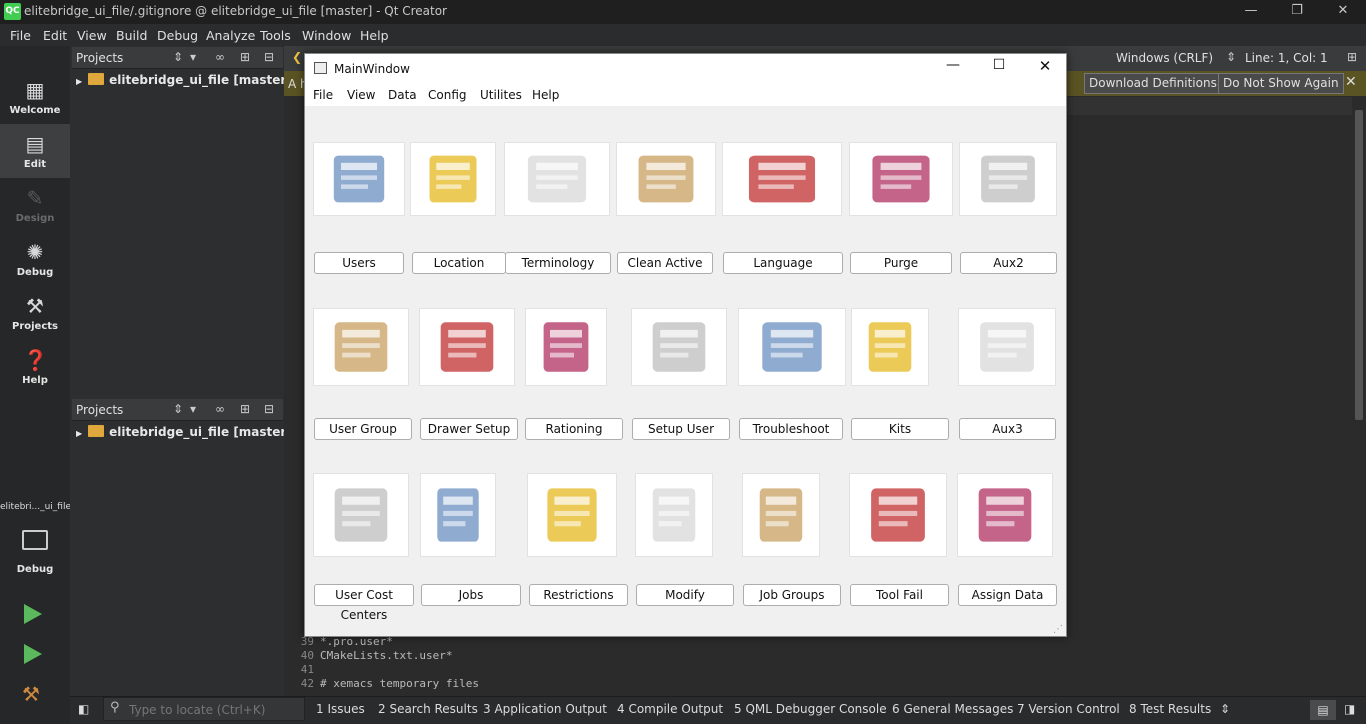 This screenshot has width=1366, height=724. I want to click on back-arrow-icon: ❮, so click(297, 57).